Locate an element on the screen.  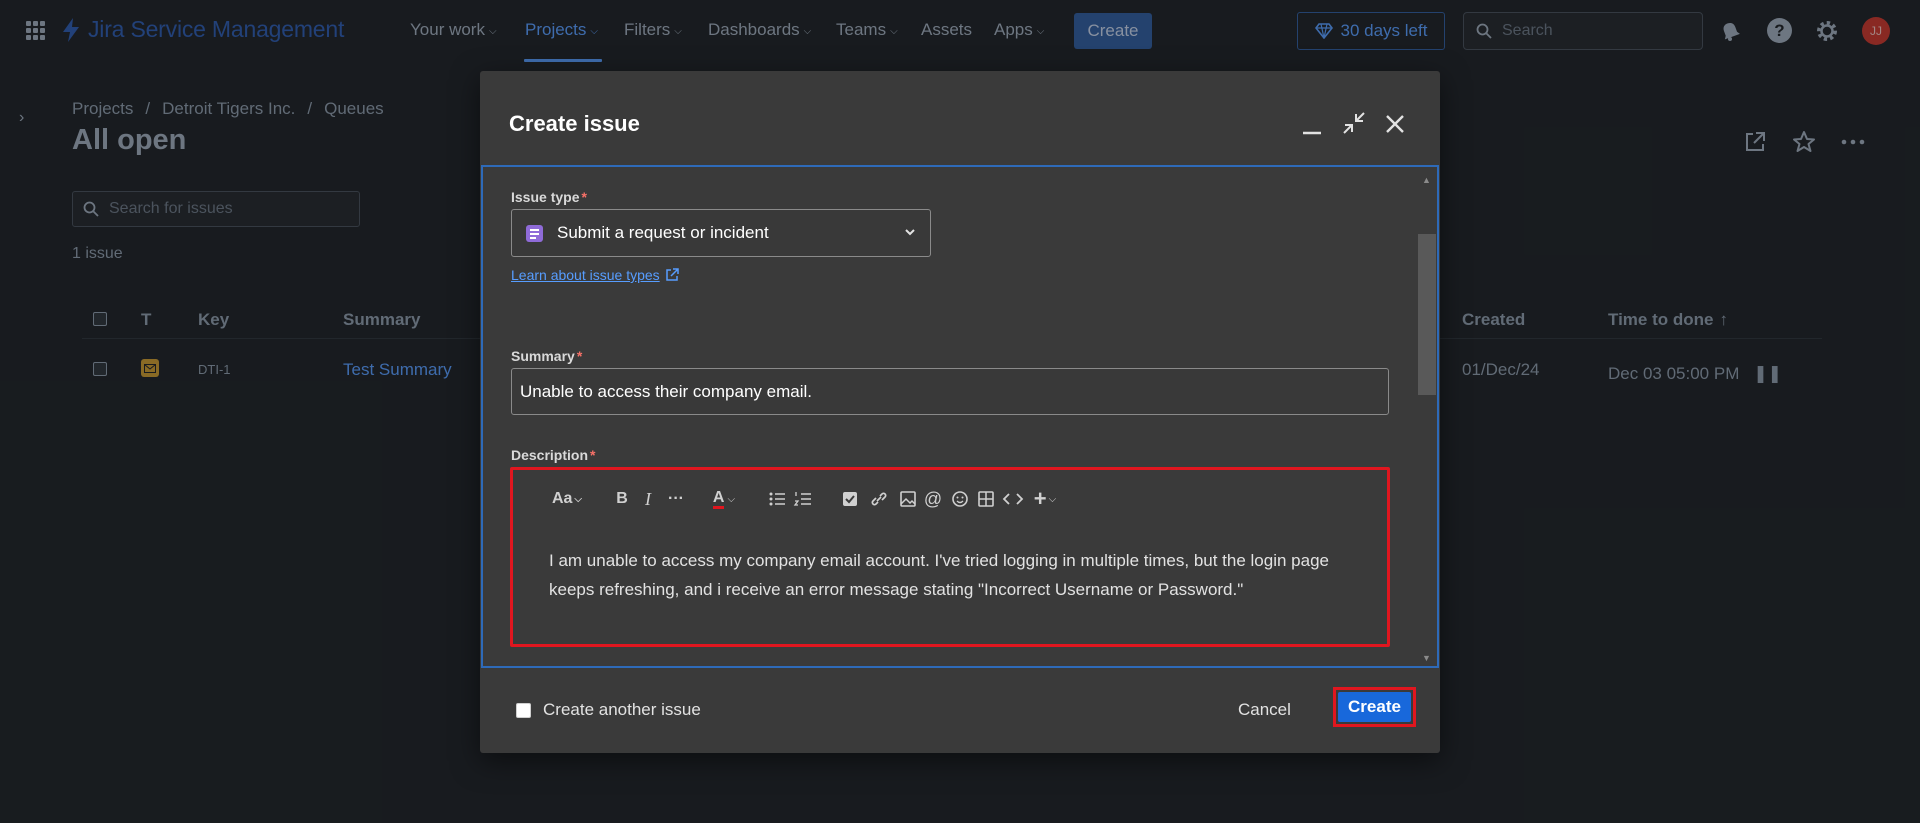
dialog-title: Create issue is located at coordinates (574, 123).